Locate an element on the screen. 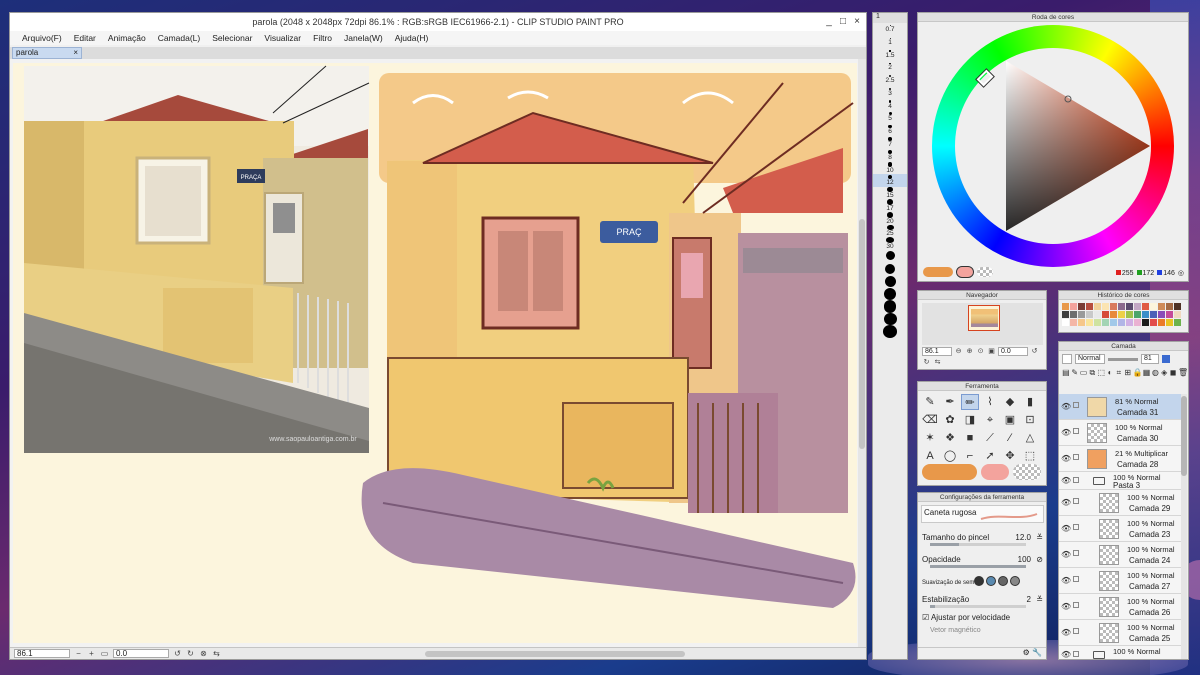 This screenshot has height=675, width=1200. minimize-button: _ is located at coordinates (829, 22).